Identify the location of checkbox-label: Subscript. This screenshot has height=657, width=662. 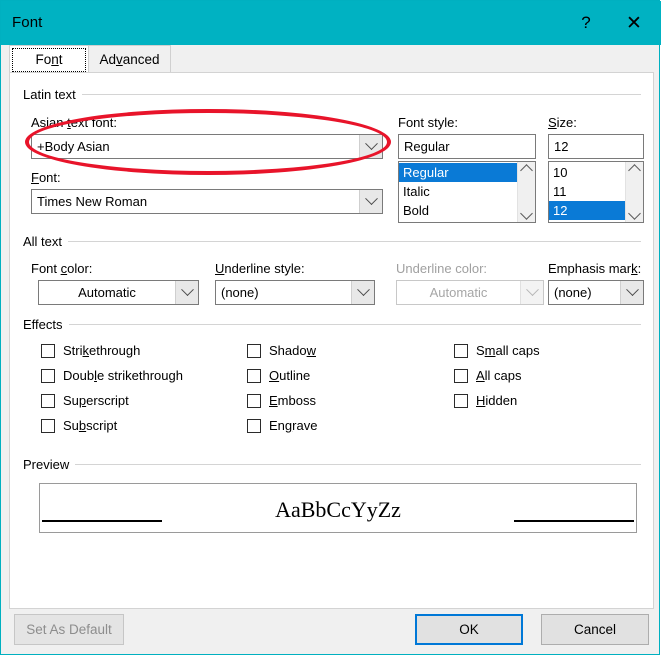
(90, 425).